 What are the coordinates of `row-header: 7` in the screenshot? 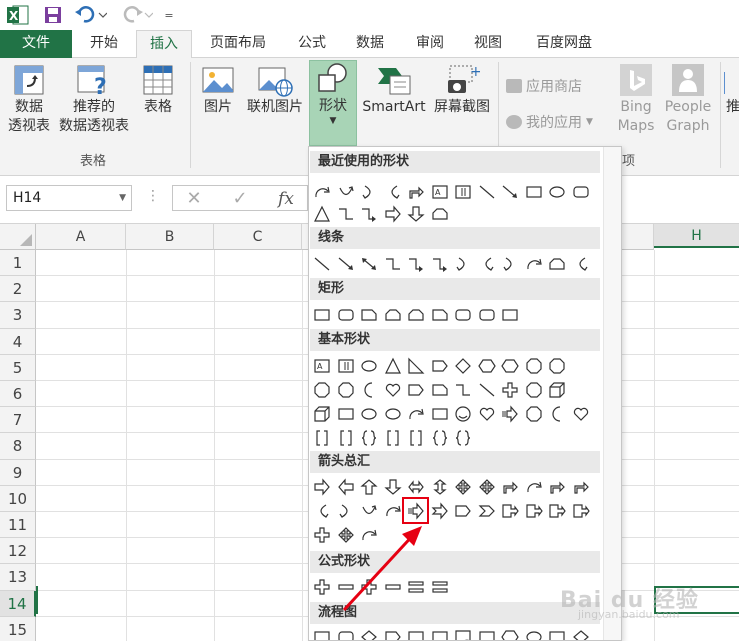 It's located at (18, 420).